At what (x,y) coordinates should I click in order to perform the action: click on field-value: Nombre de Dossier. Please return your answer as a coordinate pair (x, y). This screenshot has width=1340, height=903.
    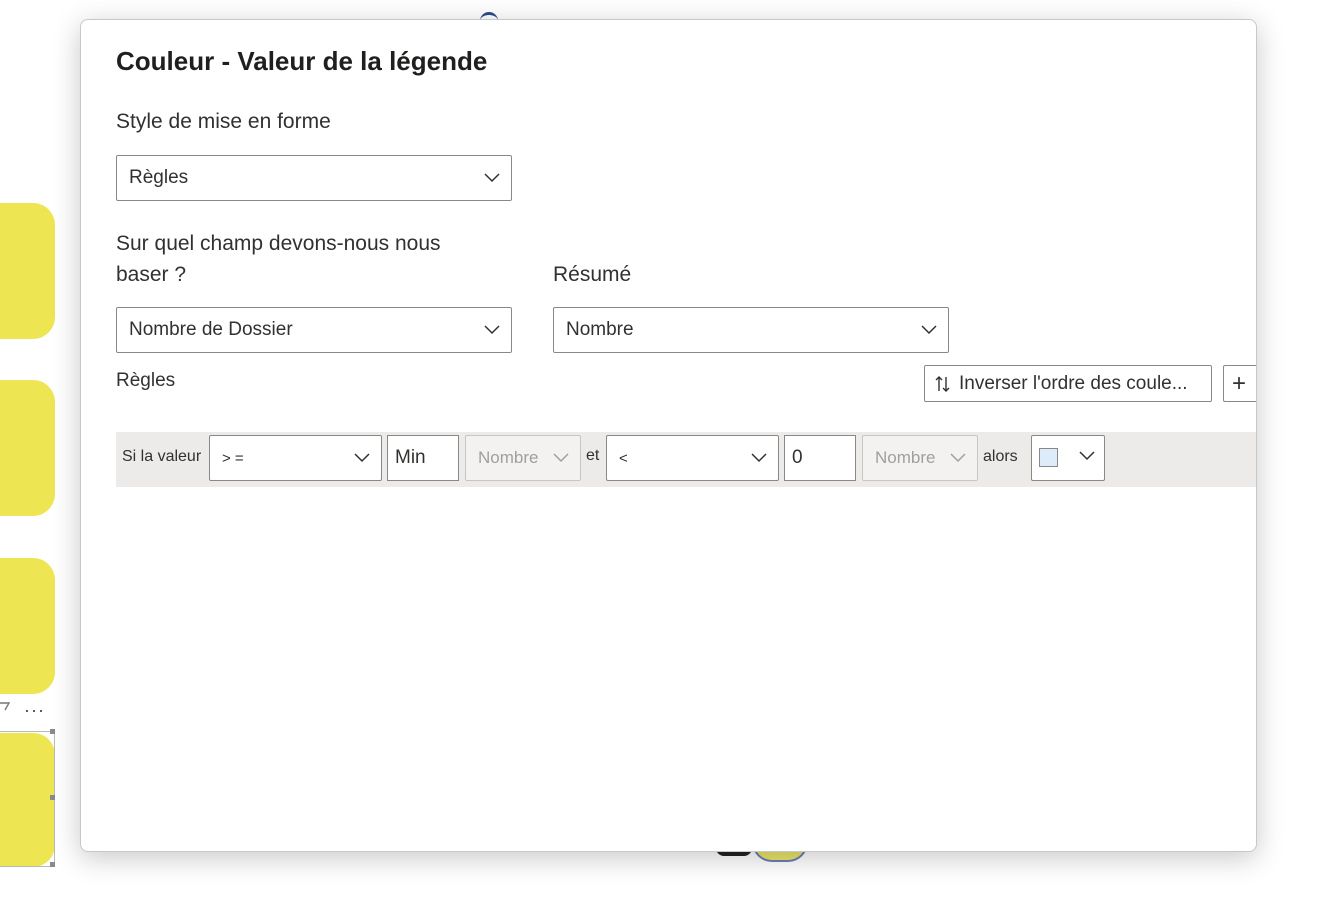
    Looking at the image, I should click on (211, 329).